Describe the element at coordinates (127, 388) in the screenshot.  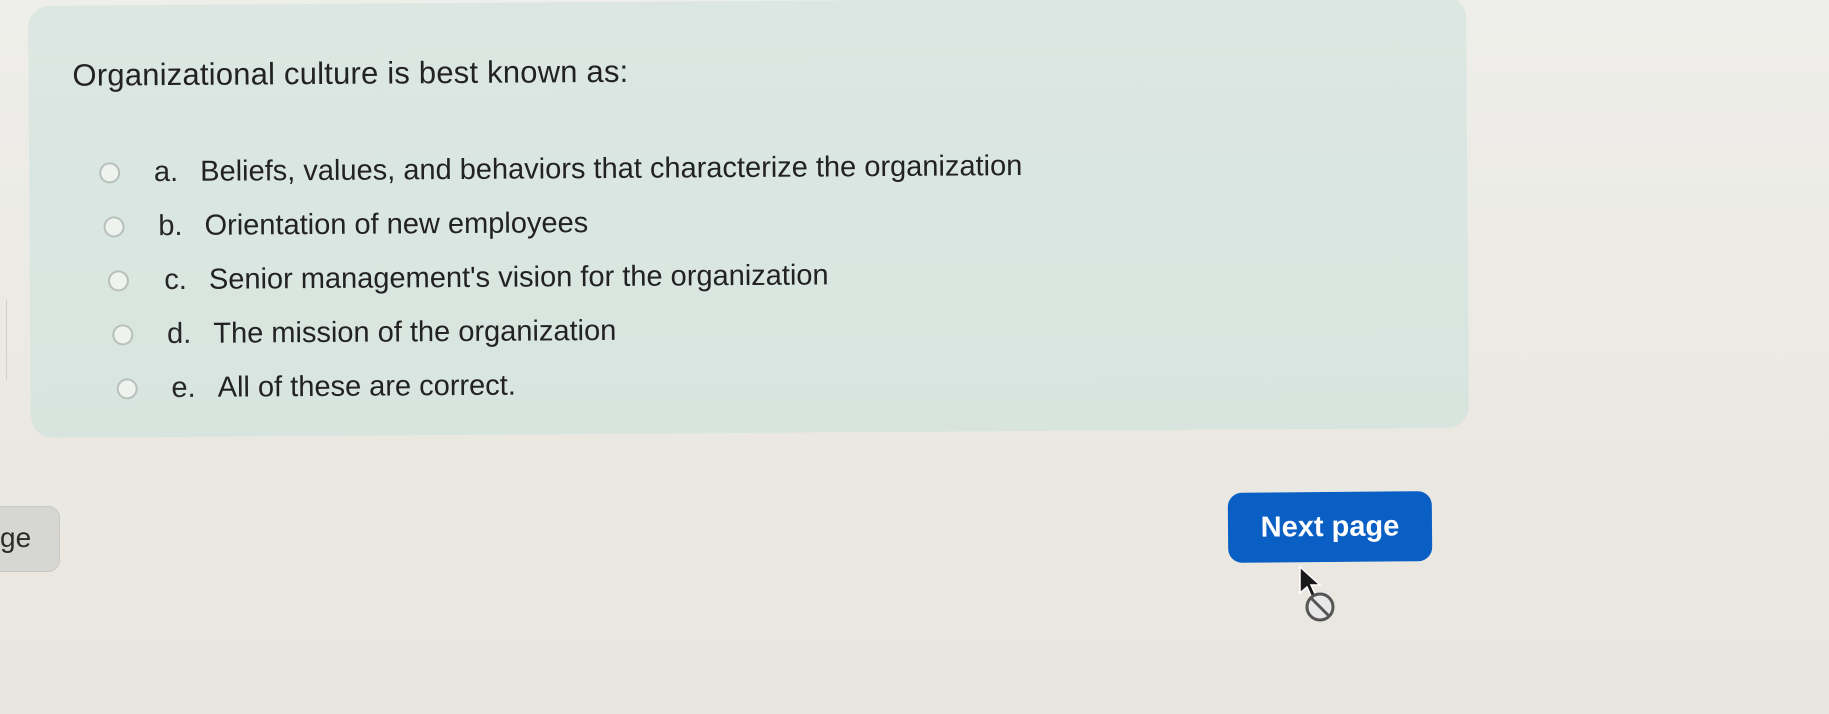
I see `radio-button-e` at that location.